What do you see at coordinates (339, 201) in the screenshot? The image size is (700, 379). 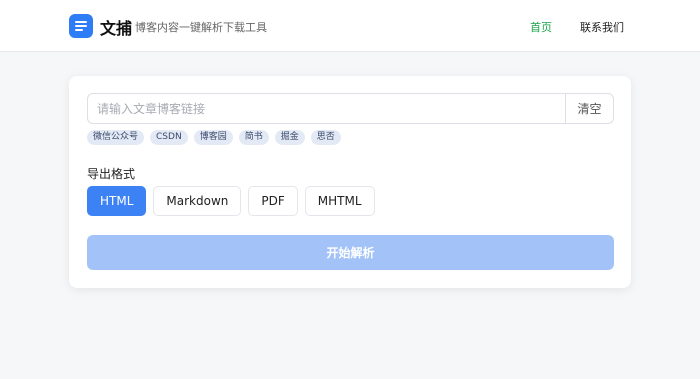 I see `format-mhtml-button: MHTML` at bounding box center [339, 201].